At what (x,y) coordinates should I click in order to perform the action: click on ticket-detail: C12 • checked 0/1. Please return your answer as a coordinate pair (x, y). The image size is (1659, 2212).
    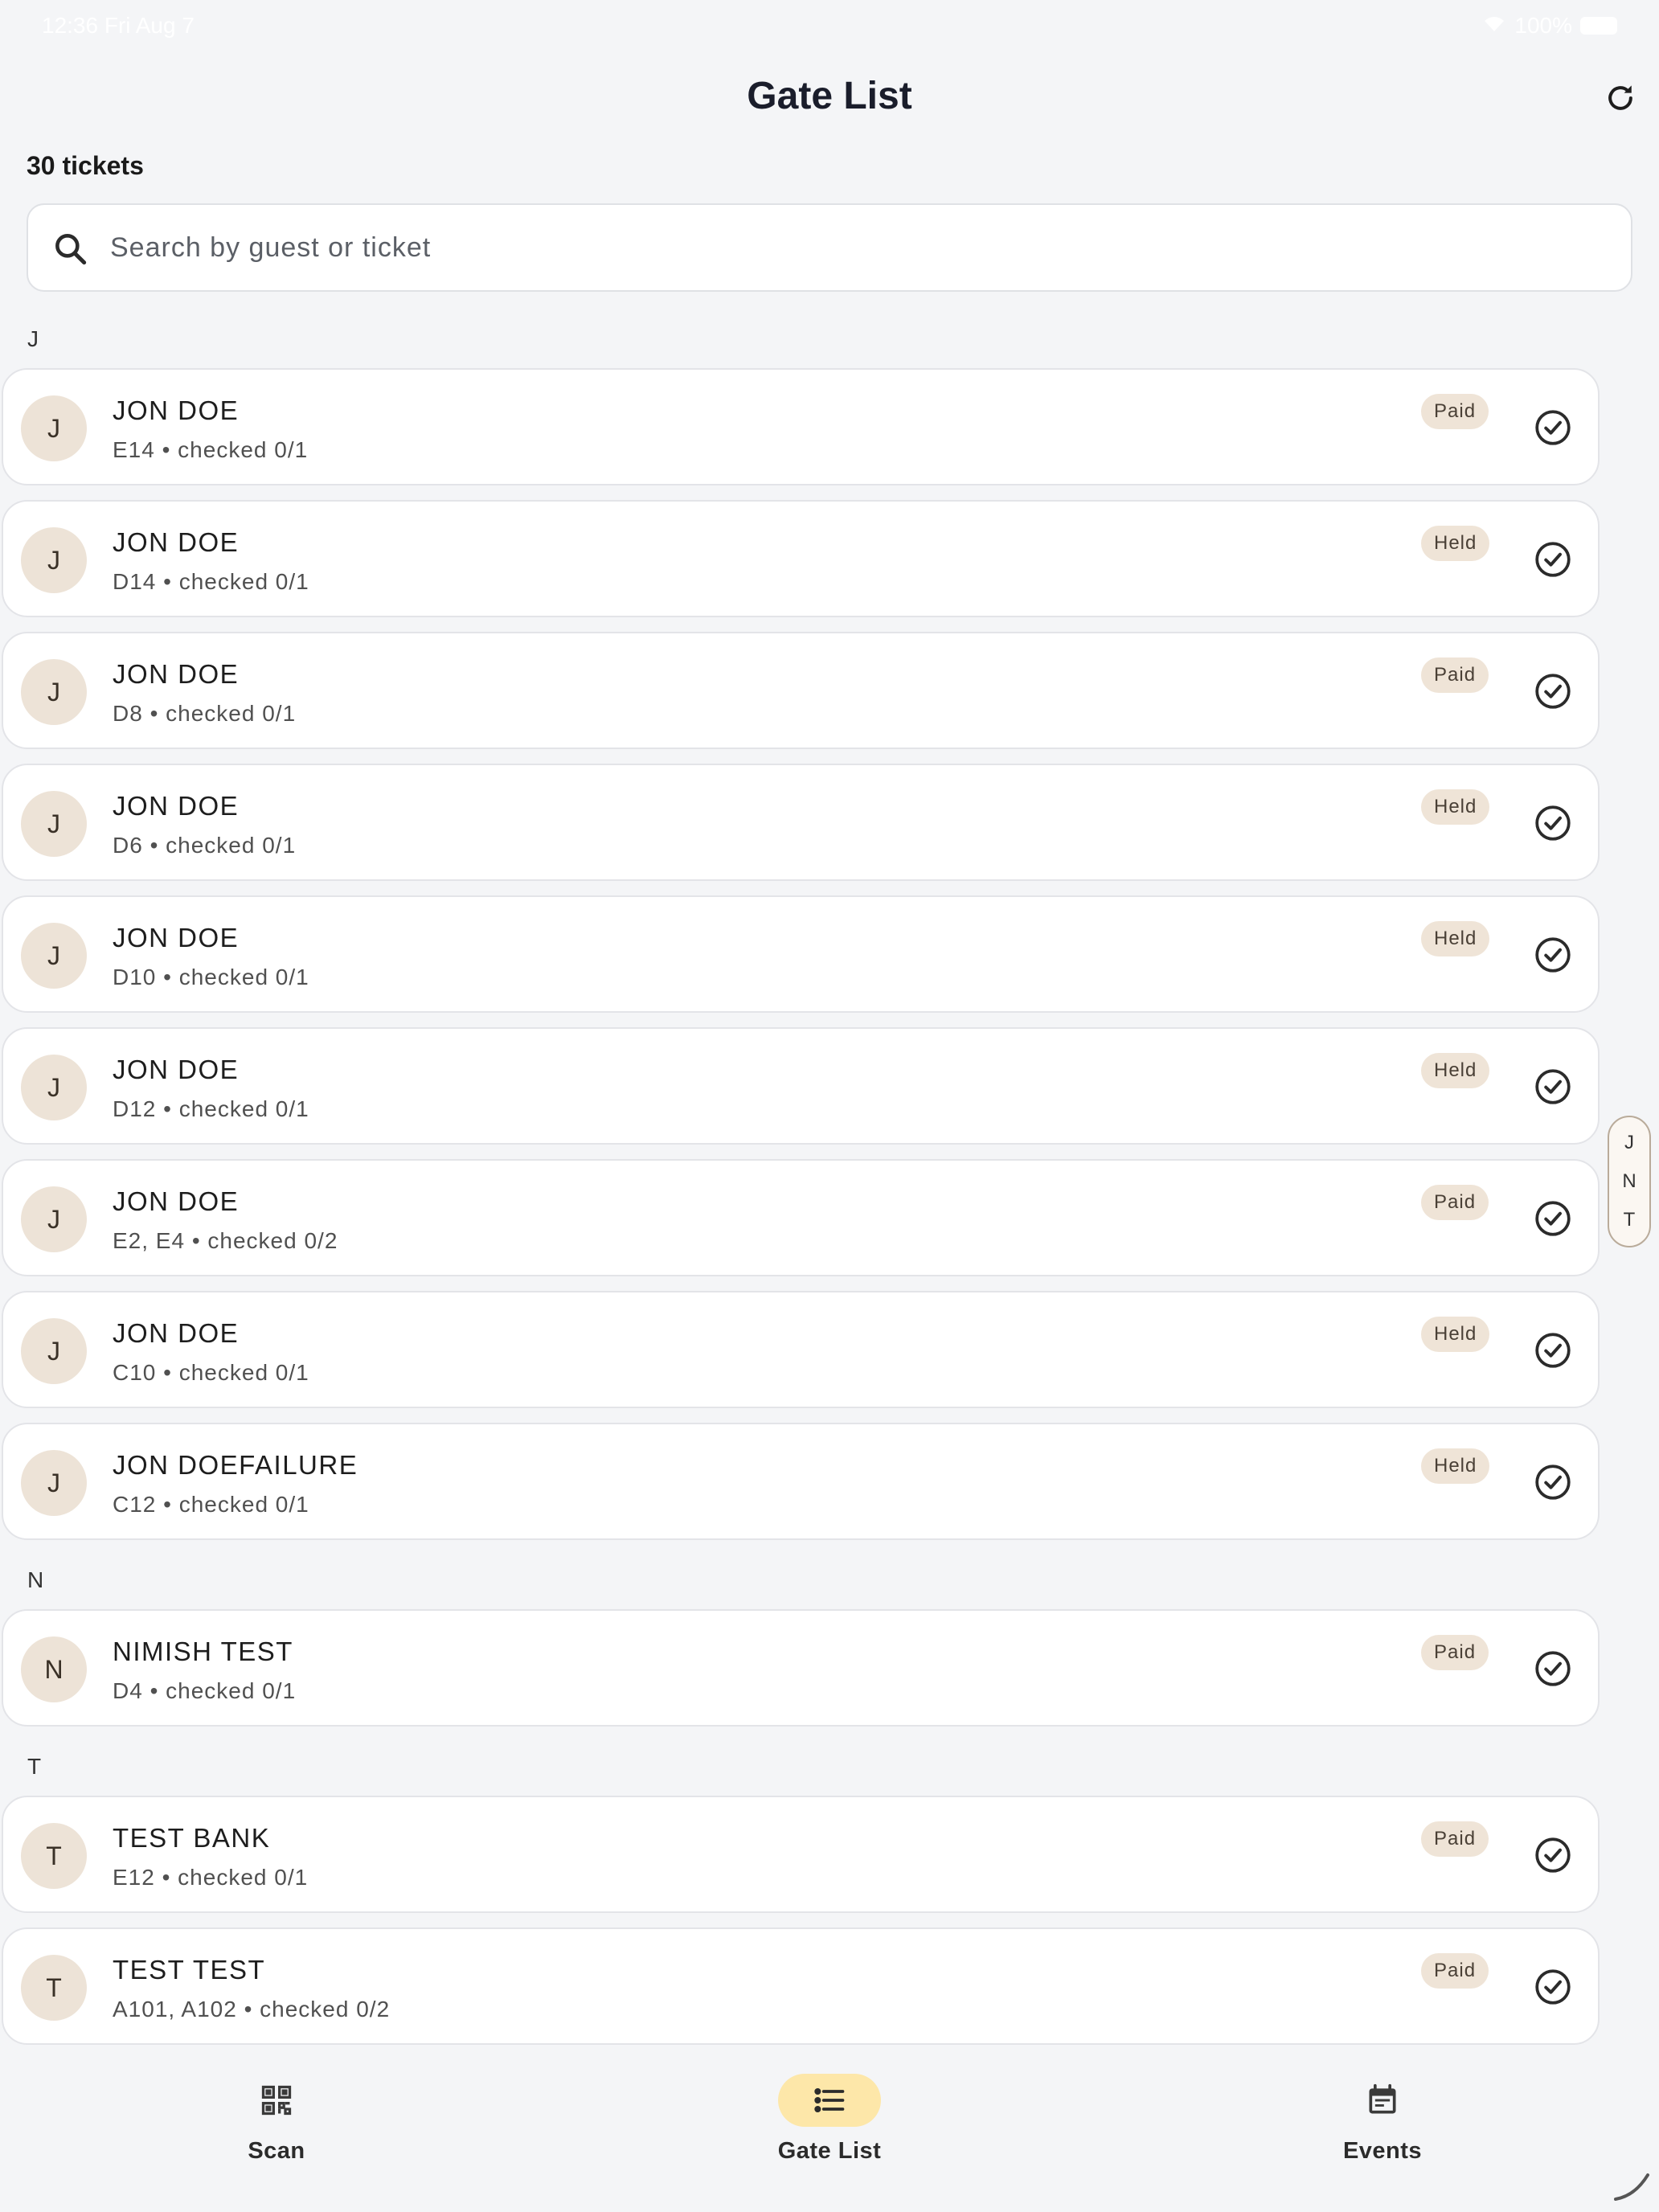
    Looking at the image, I should click on (211, 1504).